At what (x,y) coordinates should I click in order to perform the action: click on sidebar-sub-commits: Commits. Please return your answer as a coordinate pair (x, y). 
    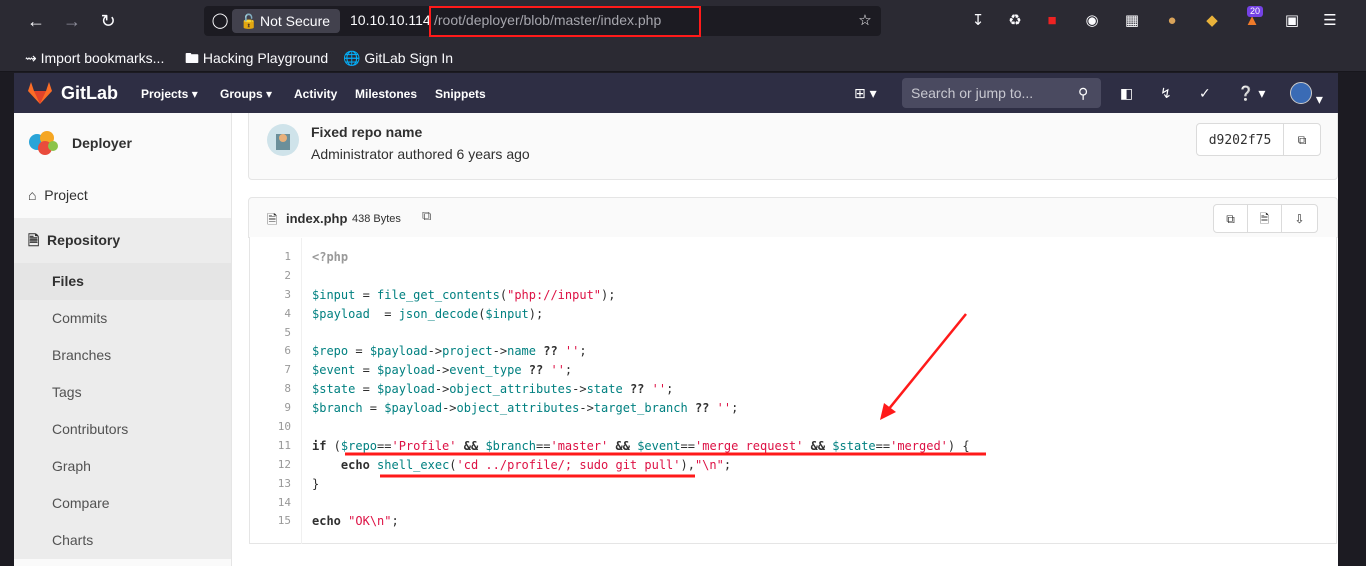
    Looking at the image, I should click on (122, 318).